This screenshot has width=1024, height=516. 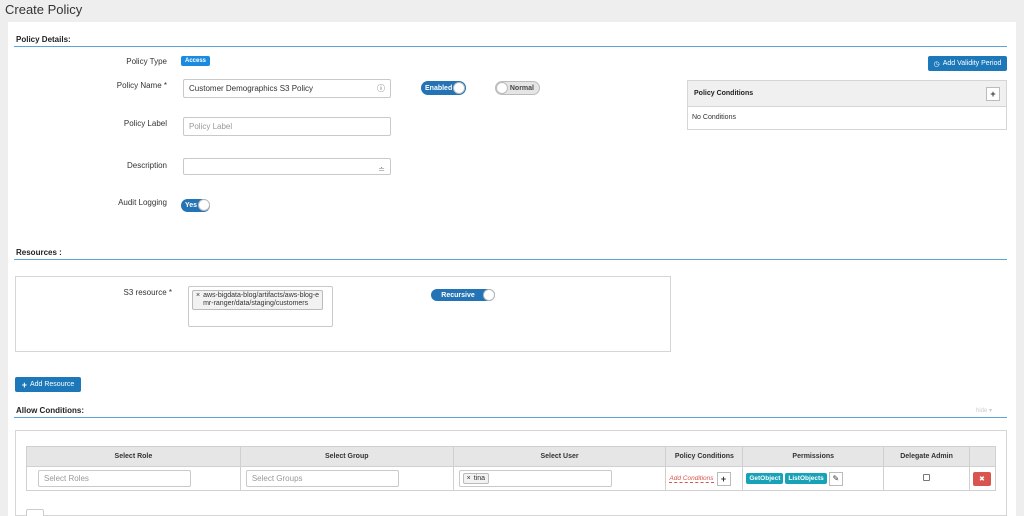 I want to click on policy-name-label: Policy Name *, so click(x=141, y=85).